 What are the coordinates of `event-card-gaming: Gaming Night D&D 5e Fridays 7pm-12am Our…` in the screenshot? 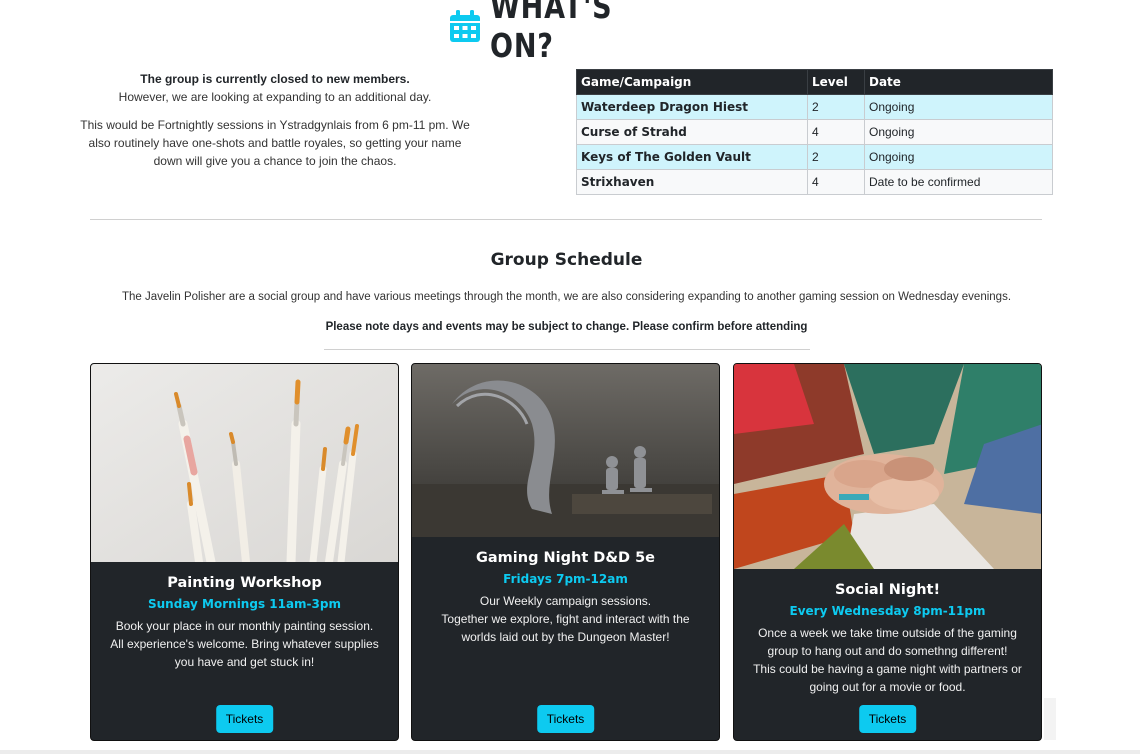 It's located at (565, 552).